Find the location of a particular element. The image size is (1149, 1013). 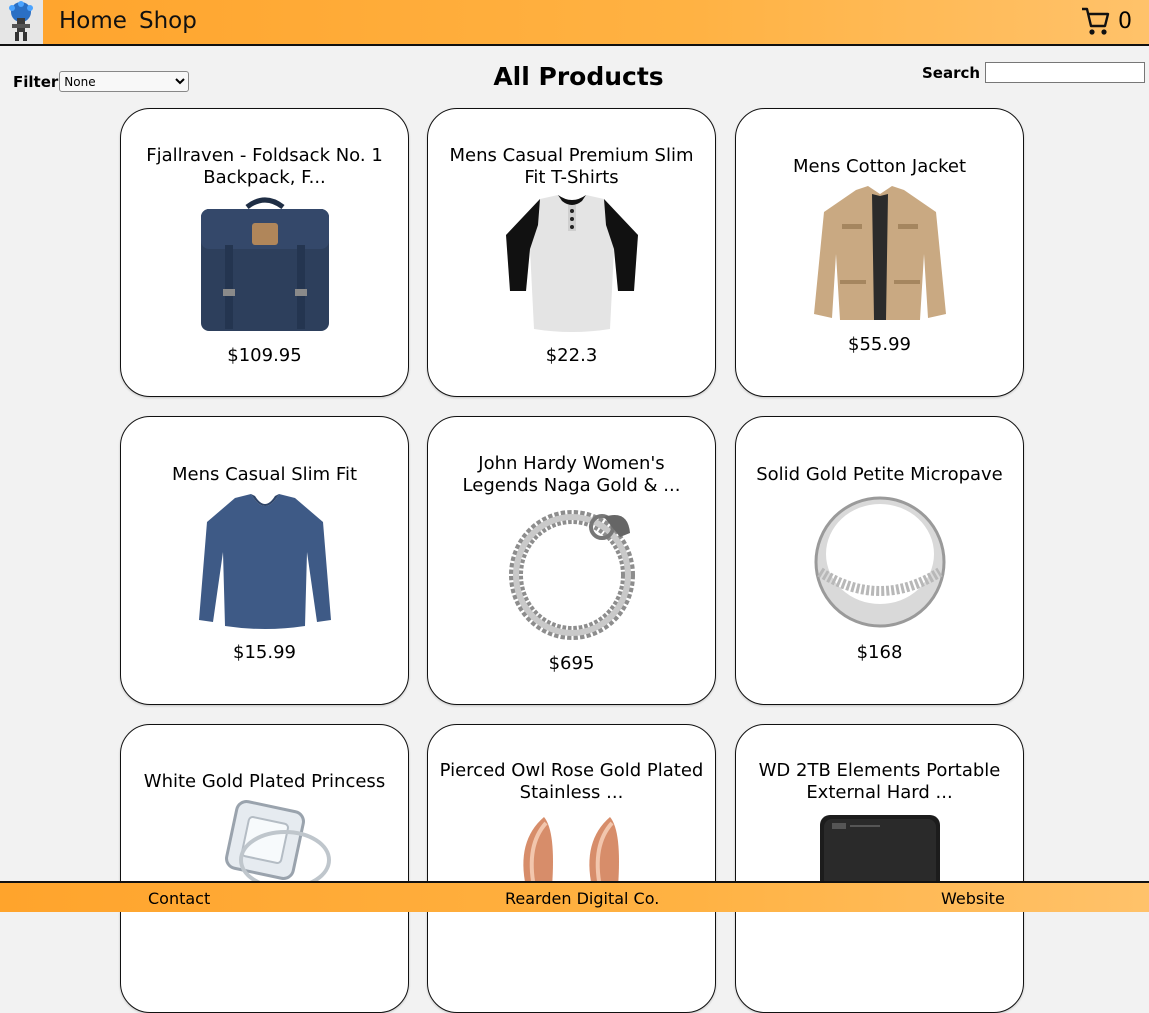

longsleeve-shirt-image is located at coordinates (264, 561).